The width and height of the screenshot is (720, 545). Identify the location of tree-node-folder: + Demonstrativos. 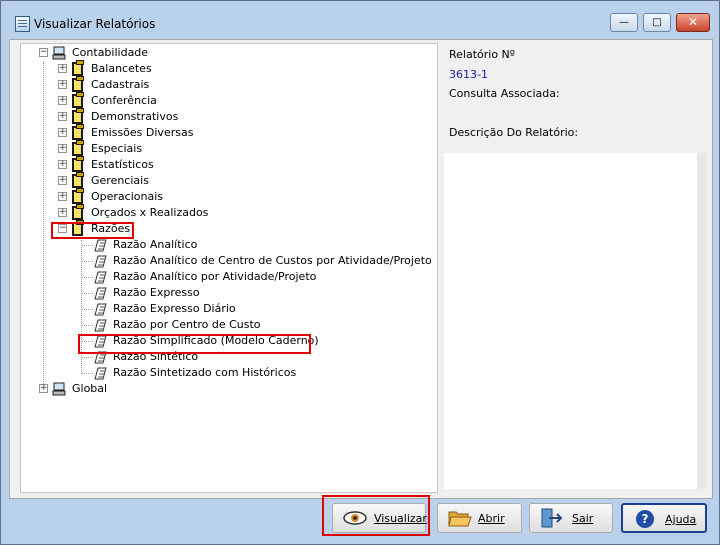
(188, 116).